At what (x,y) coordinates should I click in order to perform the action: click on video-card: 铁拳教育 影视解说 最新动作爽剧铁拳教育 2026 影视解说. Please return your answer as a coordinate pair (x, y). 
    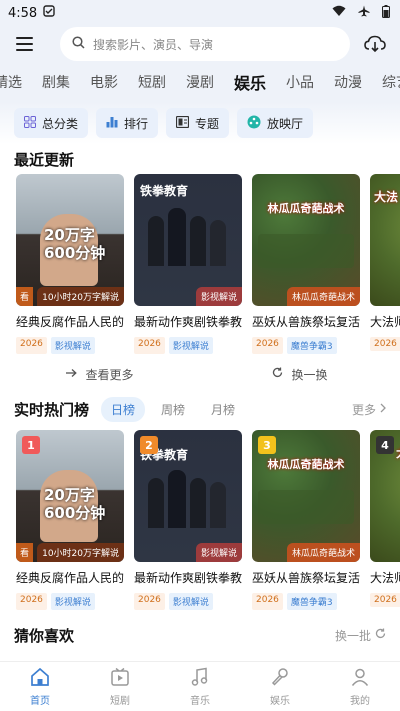
    Looking at the image, I should click on (188, 264).